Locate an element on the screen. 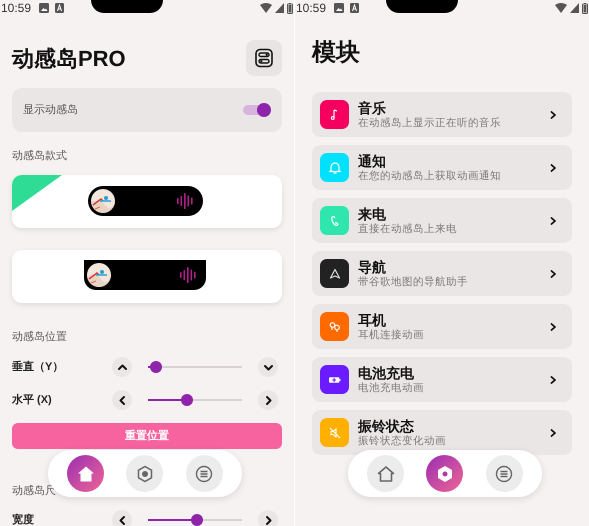 Image resolution: width=589 pixels, height=526 pixels. module-title: 耳机 is located at coordinates (372, 320).